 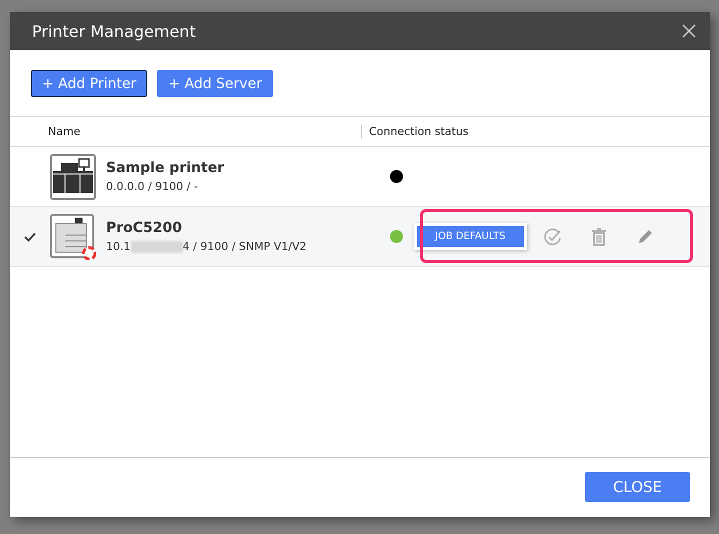 I want to click on trash-icon, so click(x=599, y=237).